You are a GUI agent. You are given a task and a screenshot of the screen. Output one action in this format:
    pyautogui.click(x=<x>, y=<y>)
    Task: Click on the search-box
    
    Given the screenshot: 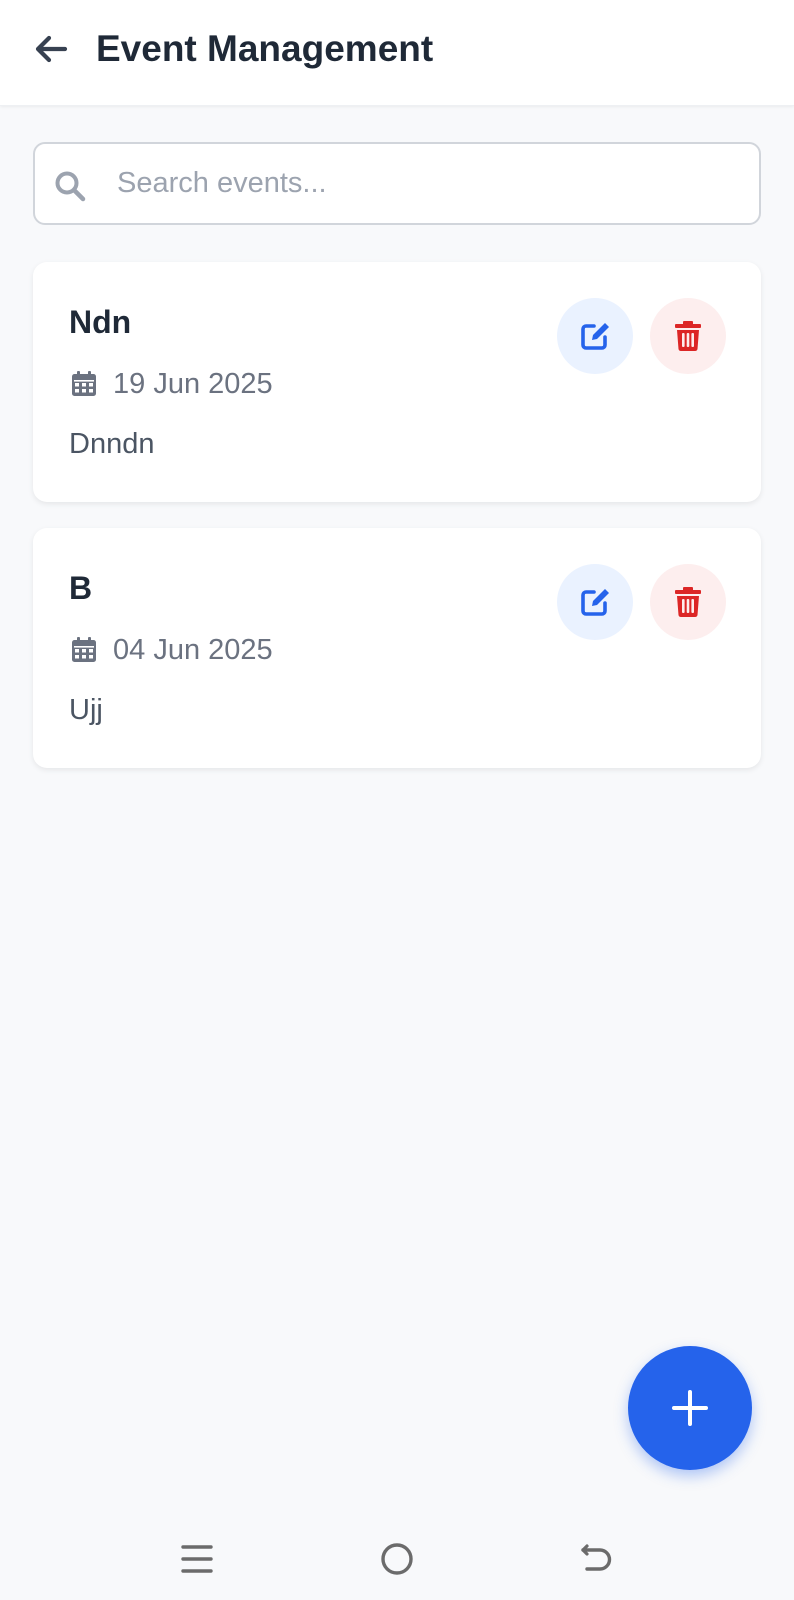 What is the action you would take?
    pyautogui.click(x=397, y=183)
    